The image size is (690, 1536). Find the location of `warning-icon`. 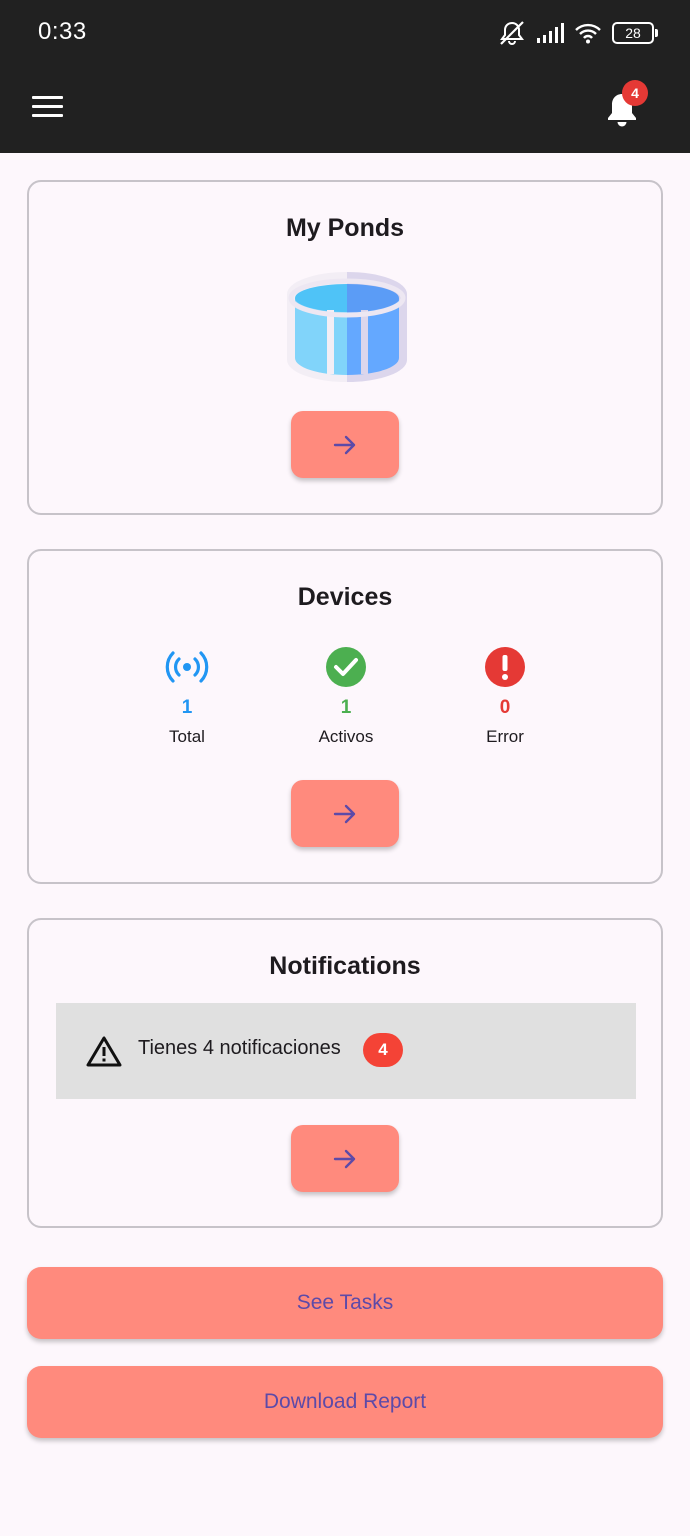

warning-icon is located at coordinates (104, 1051).